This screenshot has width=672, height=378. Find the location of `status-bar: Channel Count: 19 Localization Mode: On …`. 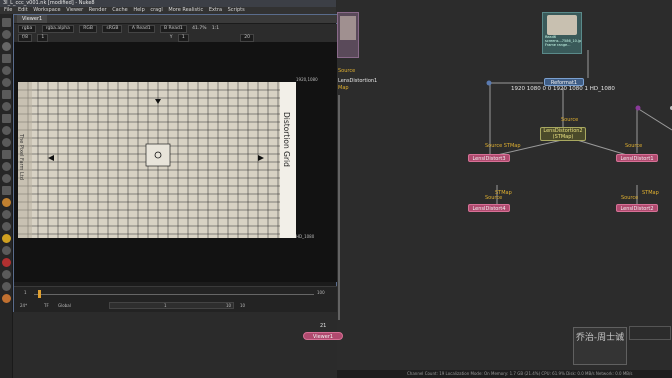

status-bar: Channel Count: 19 Localization Mode: On … is located at coordinates (504, 374).